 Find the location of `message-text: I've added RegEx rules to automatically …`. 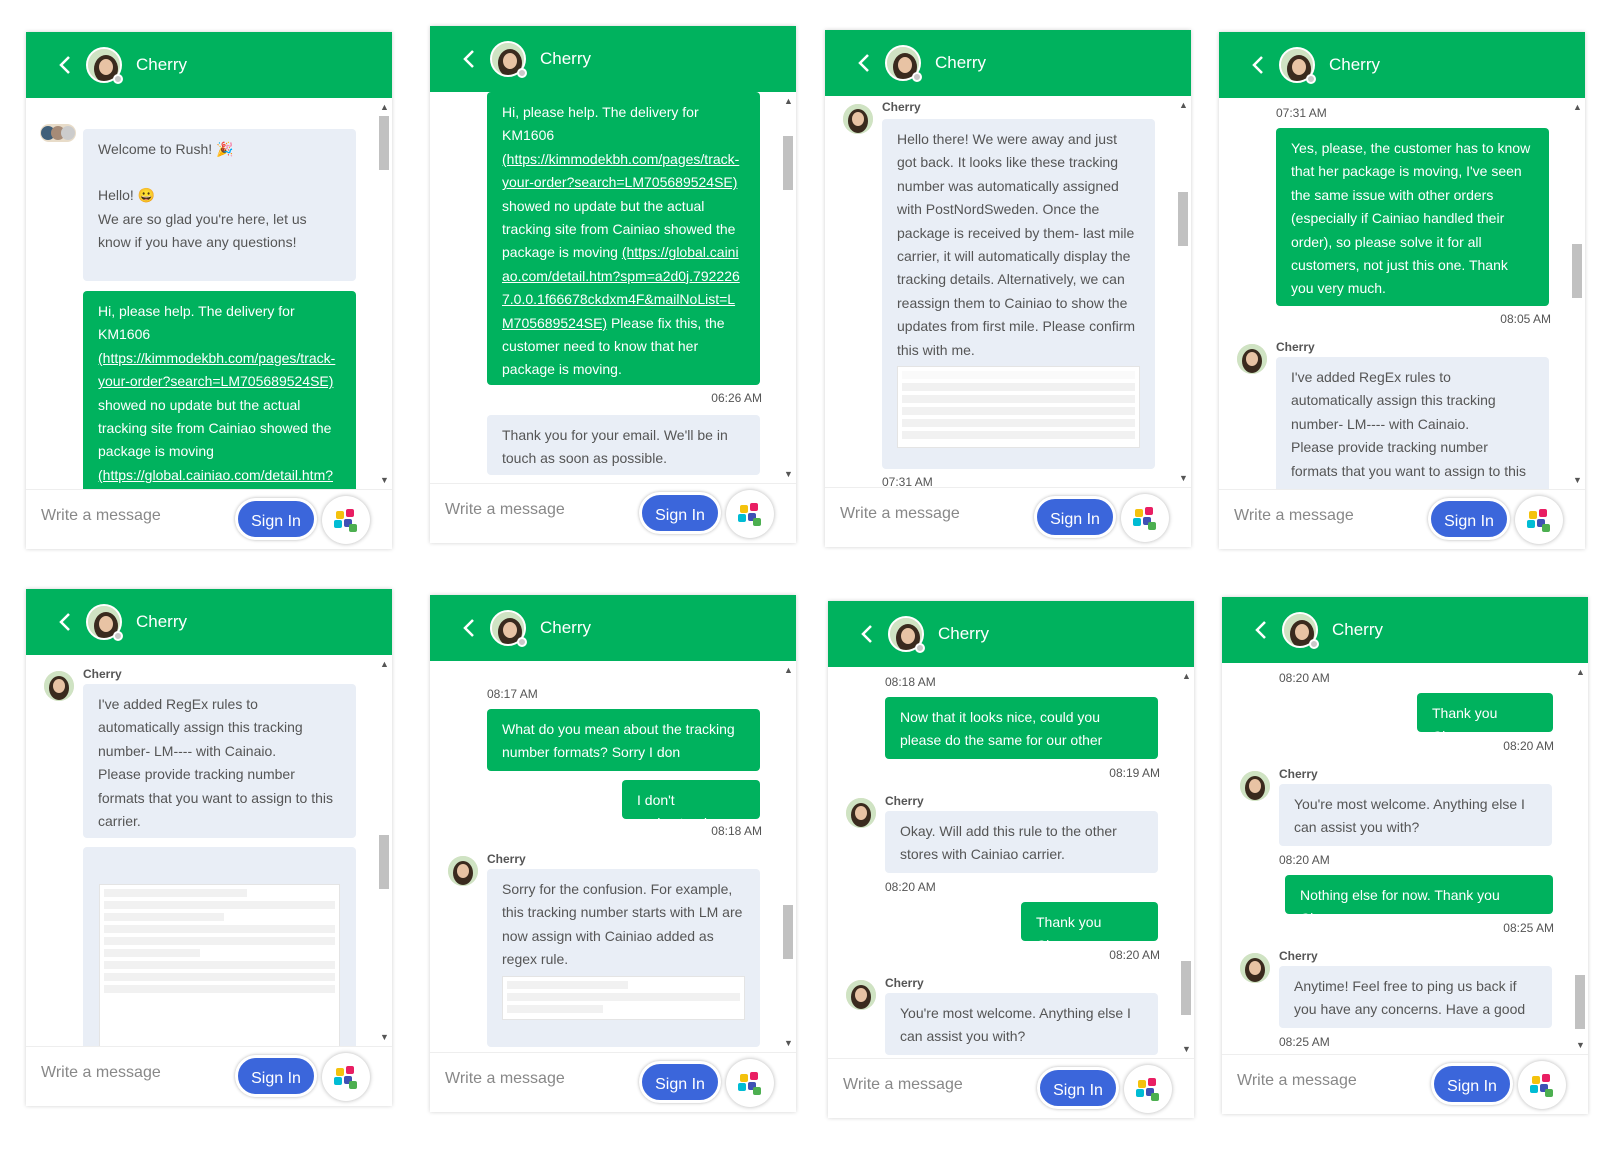

message-text: I've added RegEx rules to automatically … is located at coordinates (200, 727).